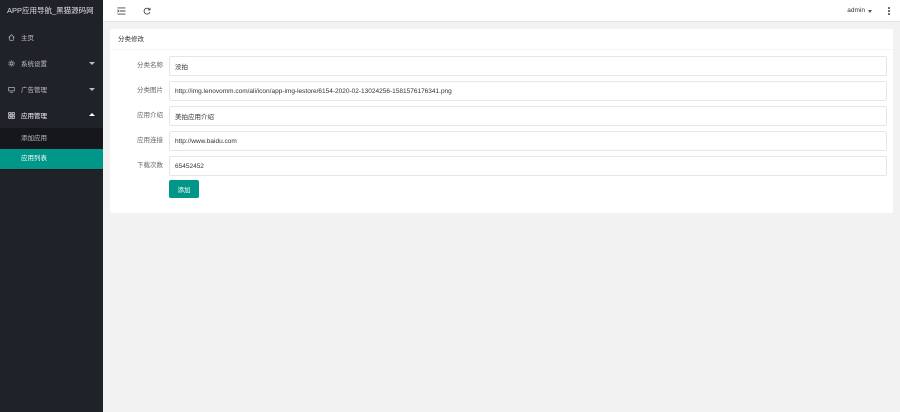  I want to click on top-header: admin, so click(501, 11).